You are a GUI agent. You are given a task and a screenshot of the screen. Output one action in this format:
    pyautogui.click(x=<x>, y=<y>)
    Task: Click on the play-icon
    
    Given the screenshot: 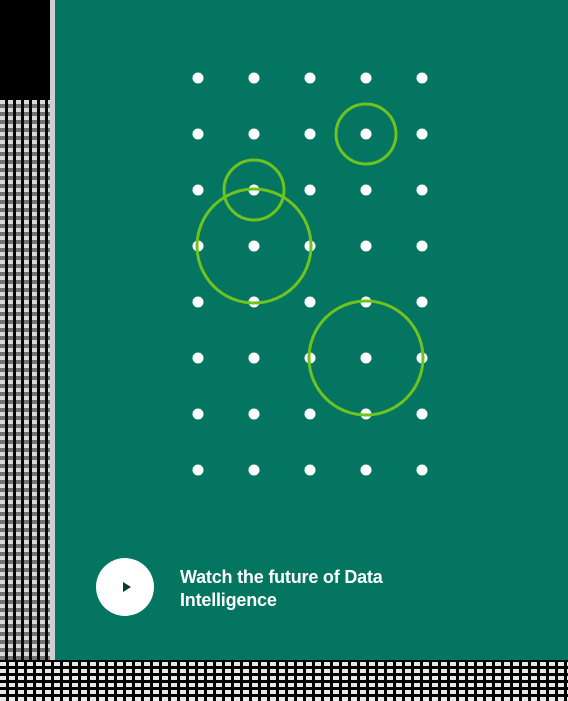 What is the action you would take?
    pyautogui.click(x=126, y=587)
    